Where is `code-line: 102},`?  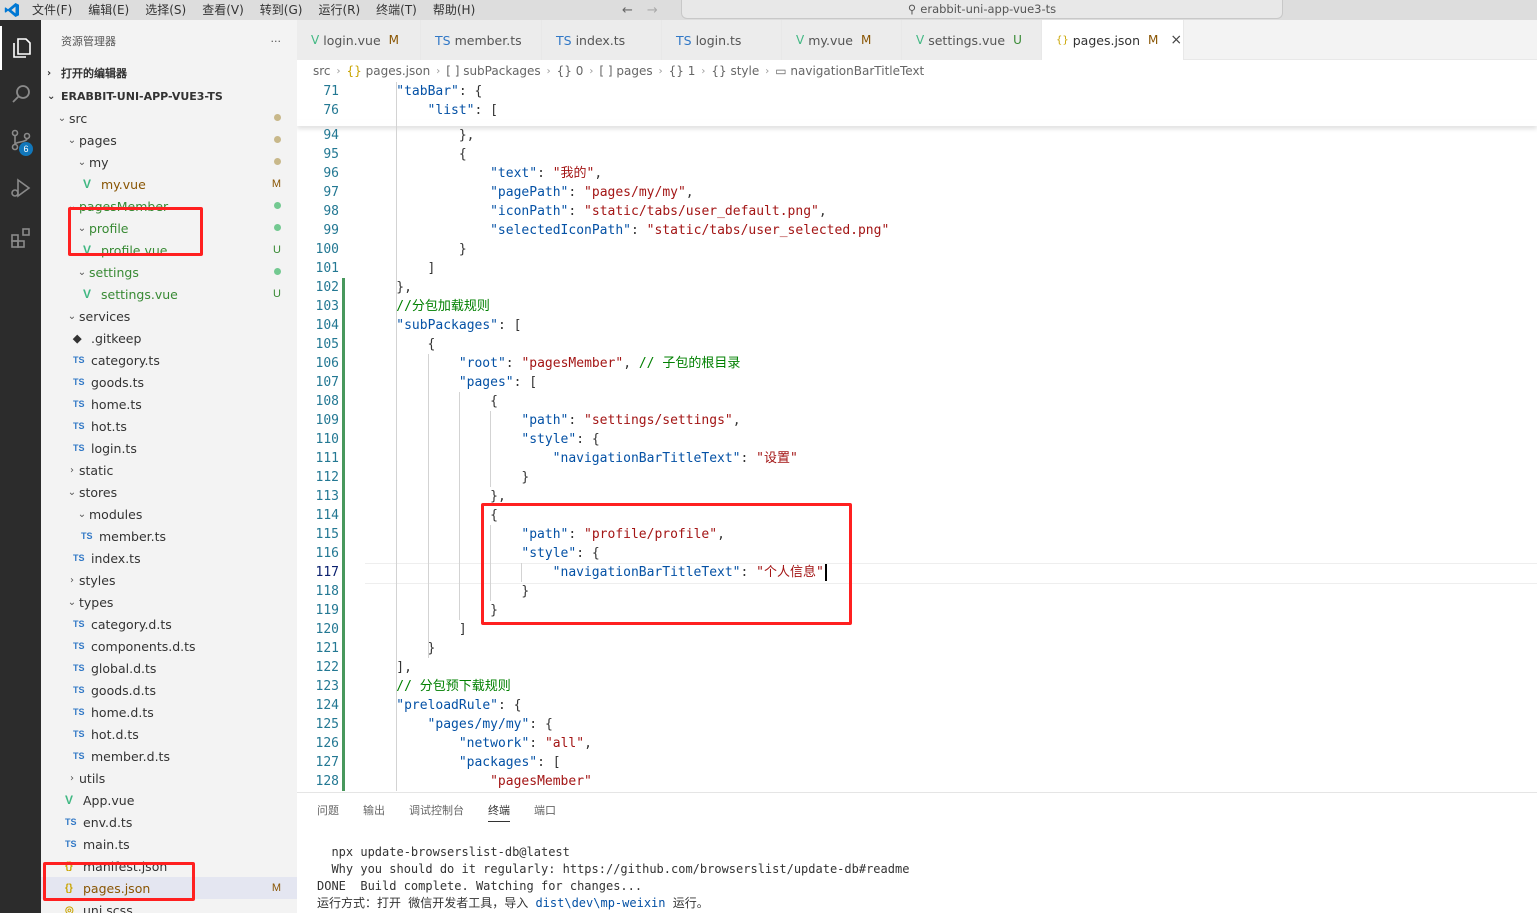 code-line: 102}, is located at coordinates (917, 287).